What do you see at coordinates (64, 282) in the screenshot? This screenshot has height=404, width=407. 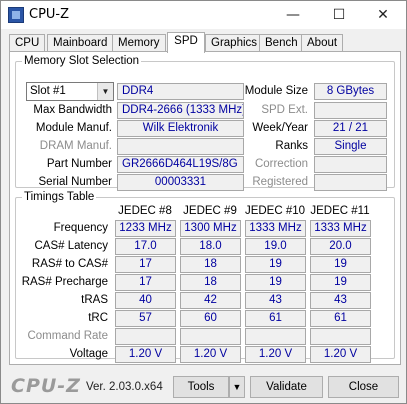 I see `timing-row-label: RAS# Precharge` at bounding box center [64, 282].